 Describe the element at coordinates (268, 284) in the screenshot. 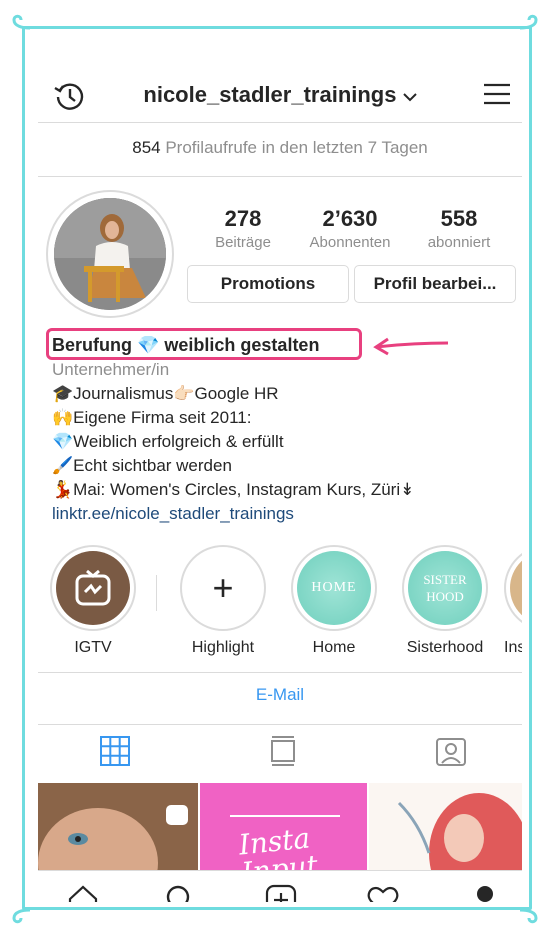

I see `promotions-button: Promotions` at that location.